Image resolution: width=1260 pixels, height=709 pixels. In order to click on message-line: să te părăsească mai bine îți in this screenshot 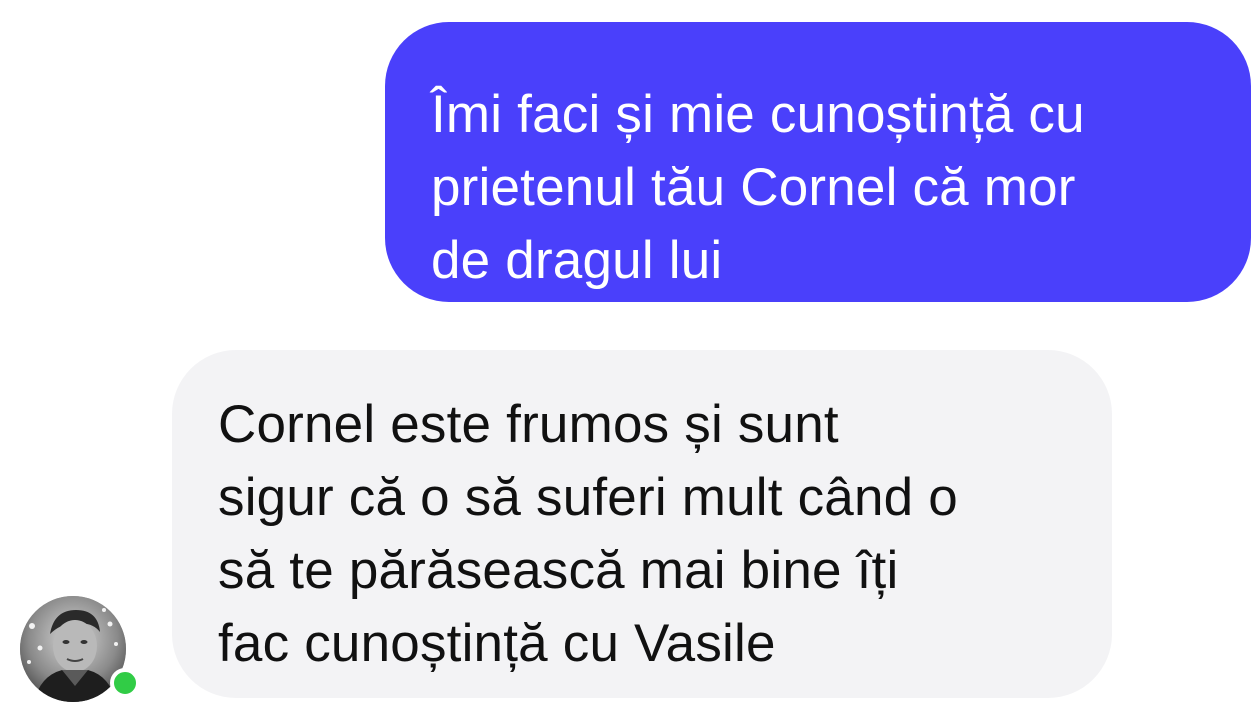, I will do `click(558, 570)`.